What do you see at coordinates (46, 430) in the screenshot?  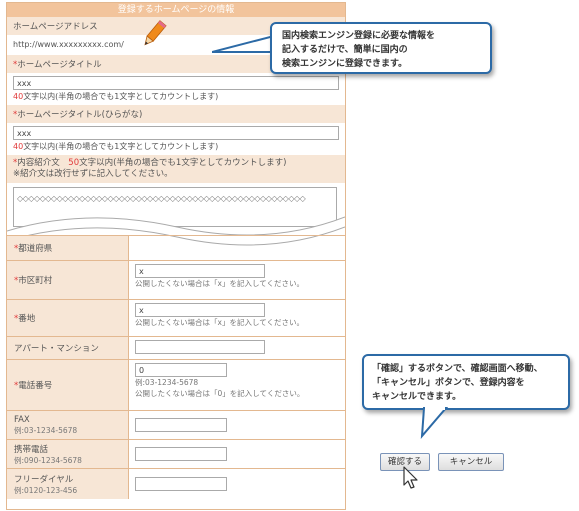 I see `fax-example: 例:03-1234-5678` at bounding box center [46, 430].